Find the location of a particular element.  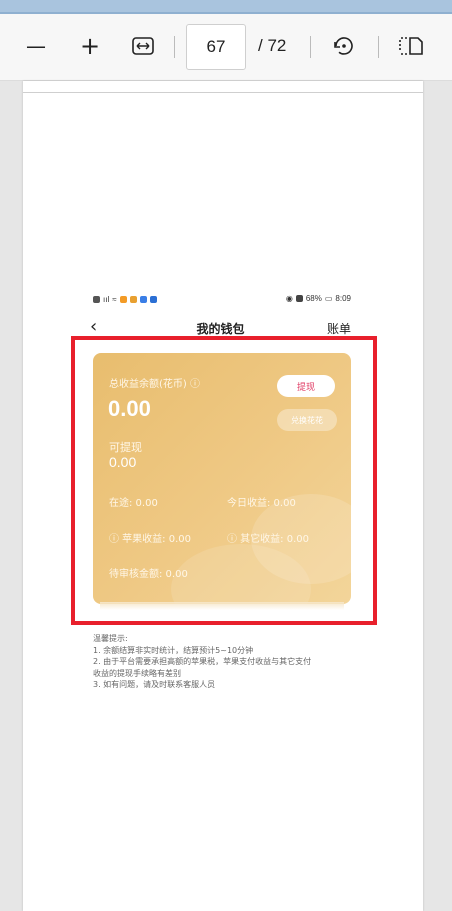

tips-title: 温馨提示: is located at coordinates (110, 638).